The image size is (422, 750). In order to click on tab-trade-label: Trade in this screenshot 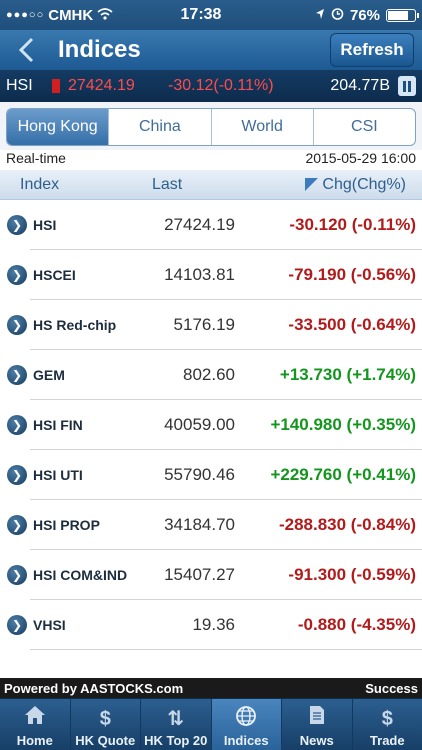, I will do `click(387, 740)`.